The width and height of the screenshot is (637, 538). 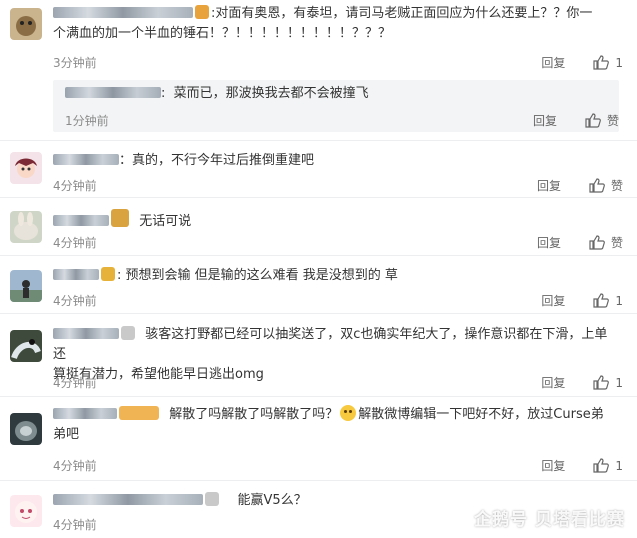 What do you see at coordinates (336, 276) in the screenshot?
I see `comment-text: : 预想到会输 但是输的这么难看 我是没想到的 草` at bounding box center [336, 276].